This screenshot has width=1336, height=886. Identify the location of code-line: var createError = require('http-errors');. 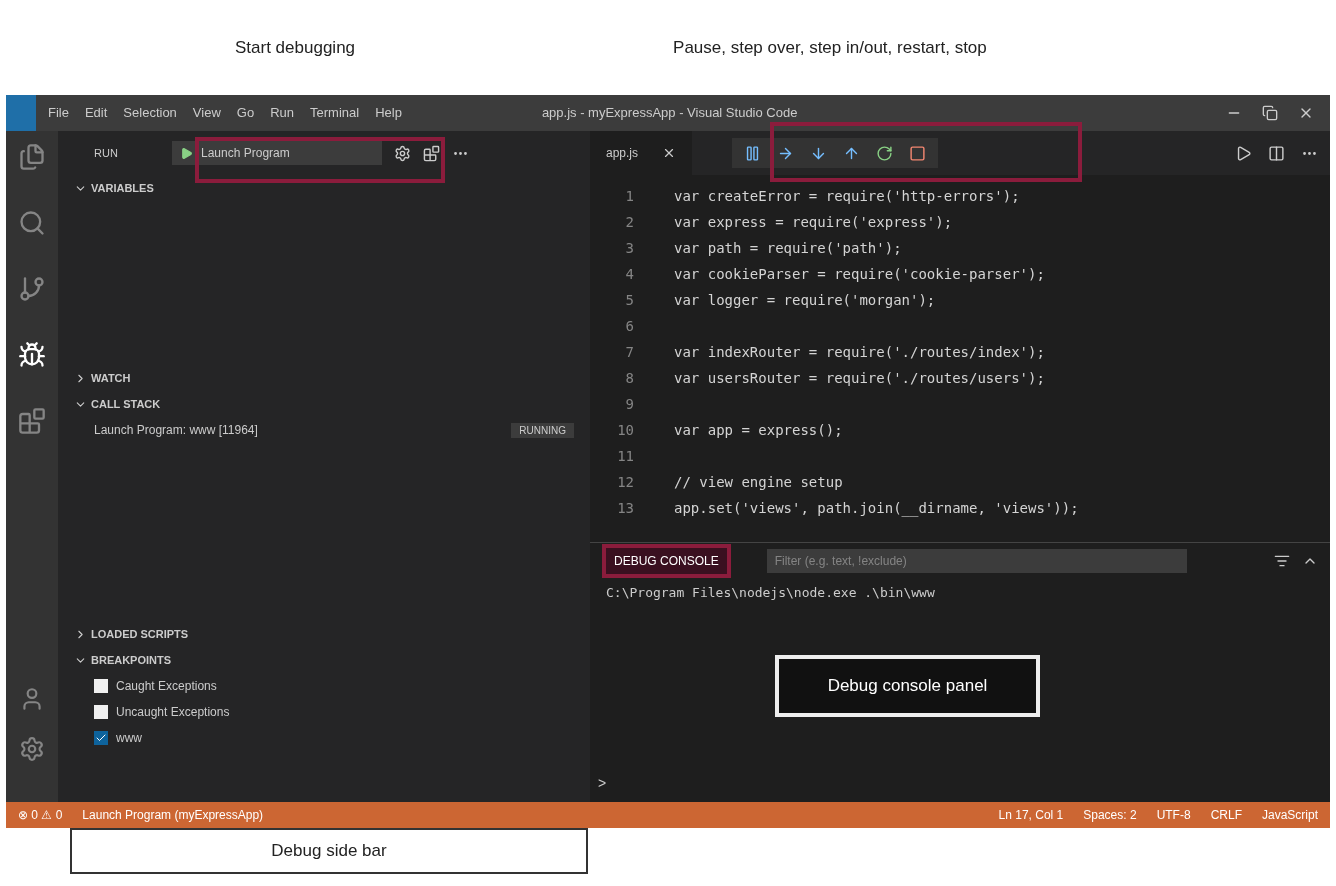
(846, 196).